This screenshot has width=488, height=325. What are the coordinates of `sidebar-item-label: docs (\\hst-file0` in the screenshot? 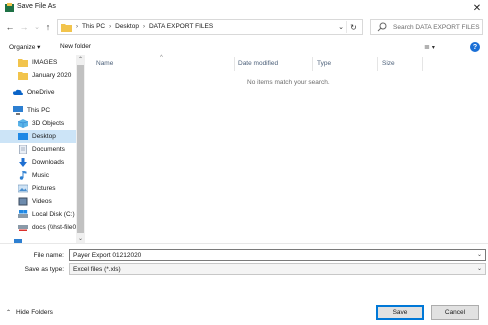 It's located at (54, 227).